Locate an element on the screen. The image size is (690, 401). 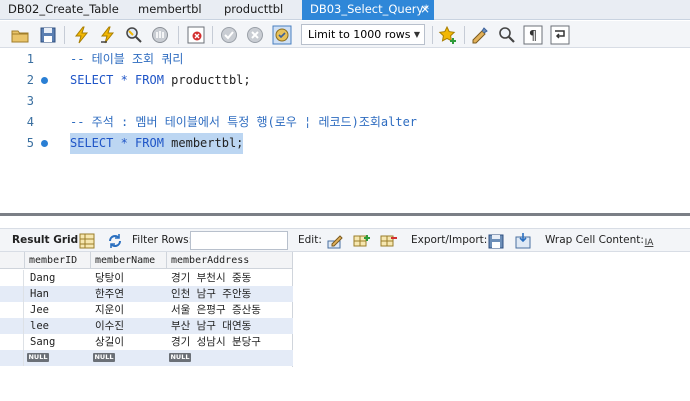
commit-icon is located at coordinates (229, 35).